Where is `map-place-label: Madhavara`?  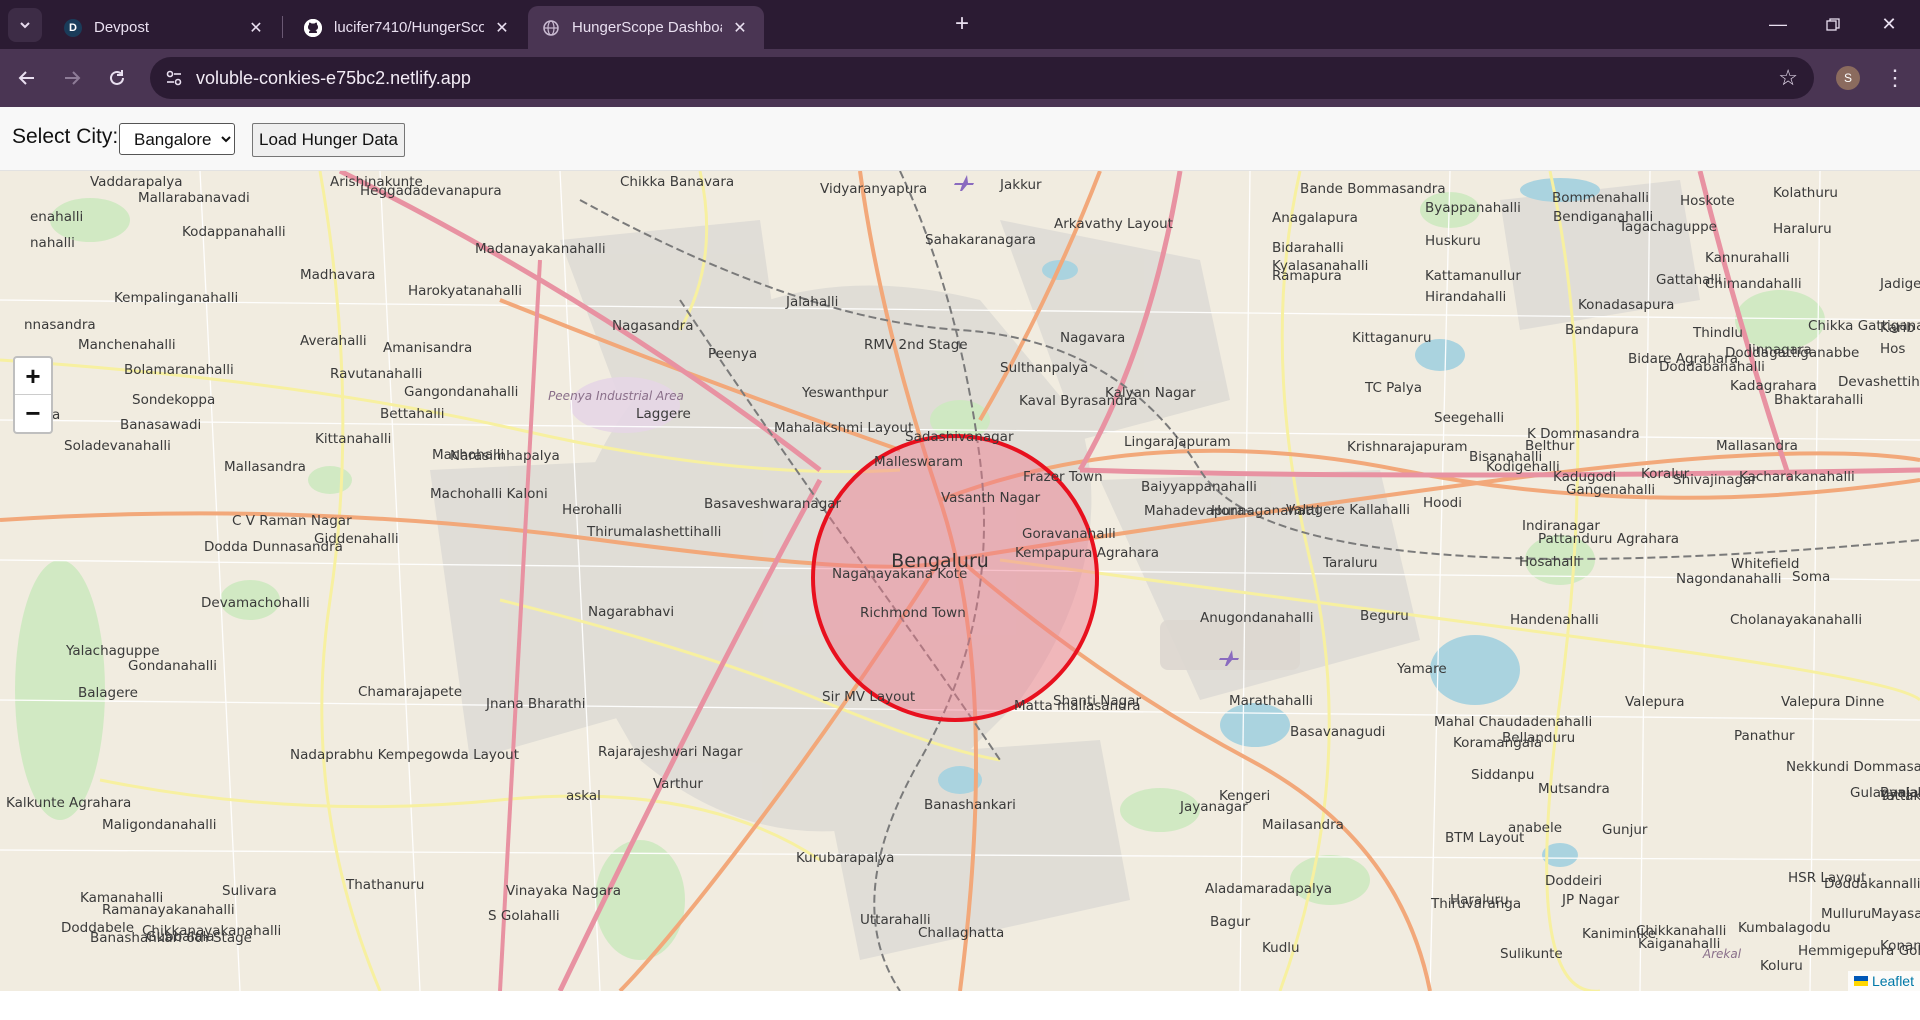
map-place-label: Madhavara is located at coordinates (337, 275).